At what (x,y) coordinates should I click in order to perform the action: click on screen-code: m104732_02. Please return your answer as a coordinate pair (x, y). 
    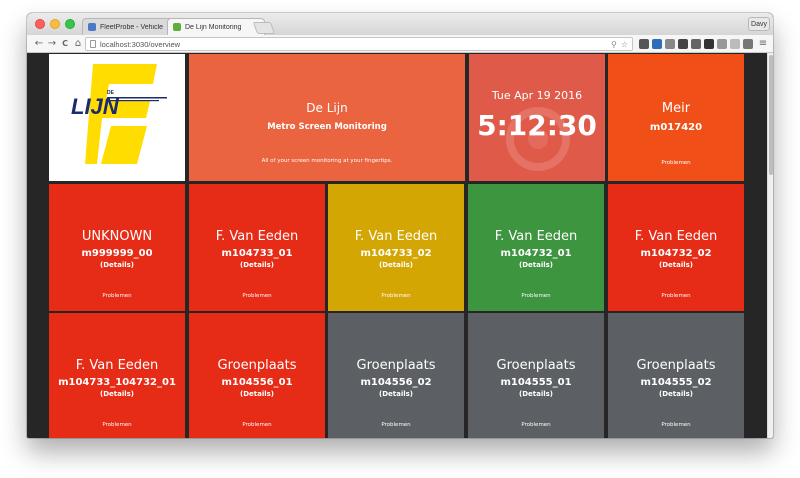
    Looking at the image, I should click on (676, 253).